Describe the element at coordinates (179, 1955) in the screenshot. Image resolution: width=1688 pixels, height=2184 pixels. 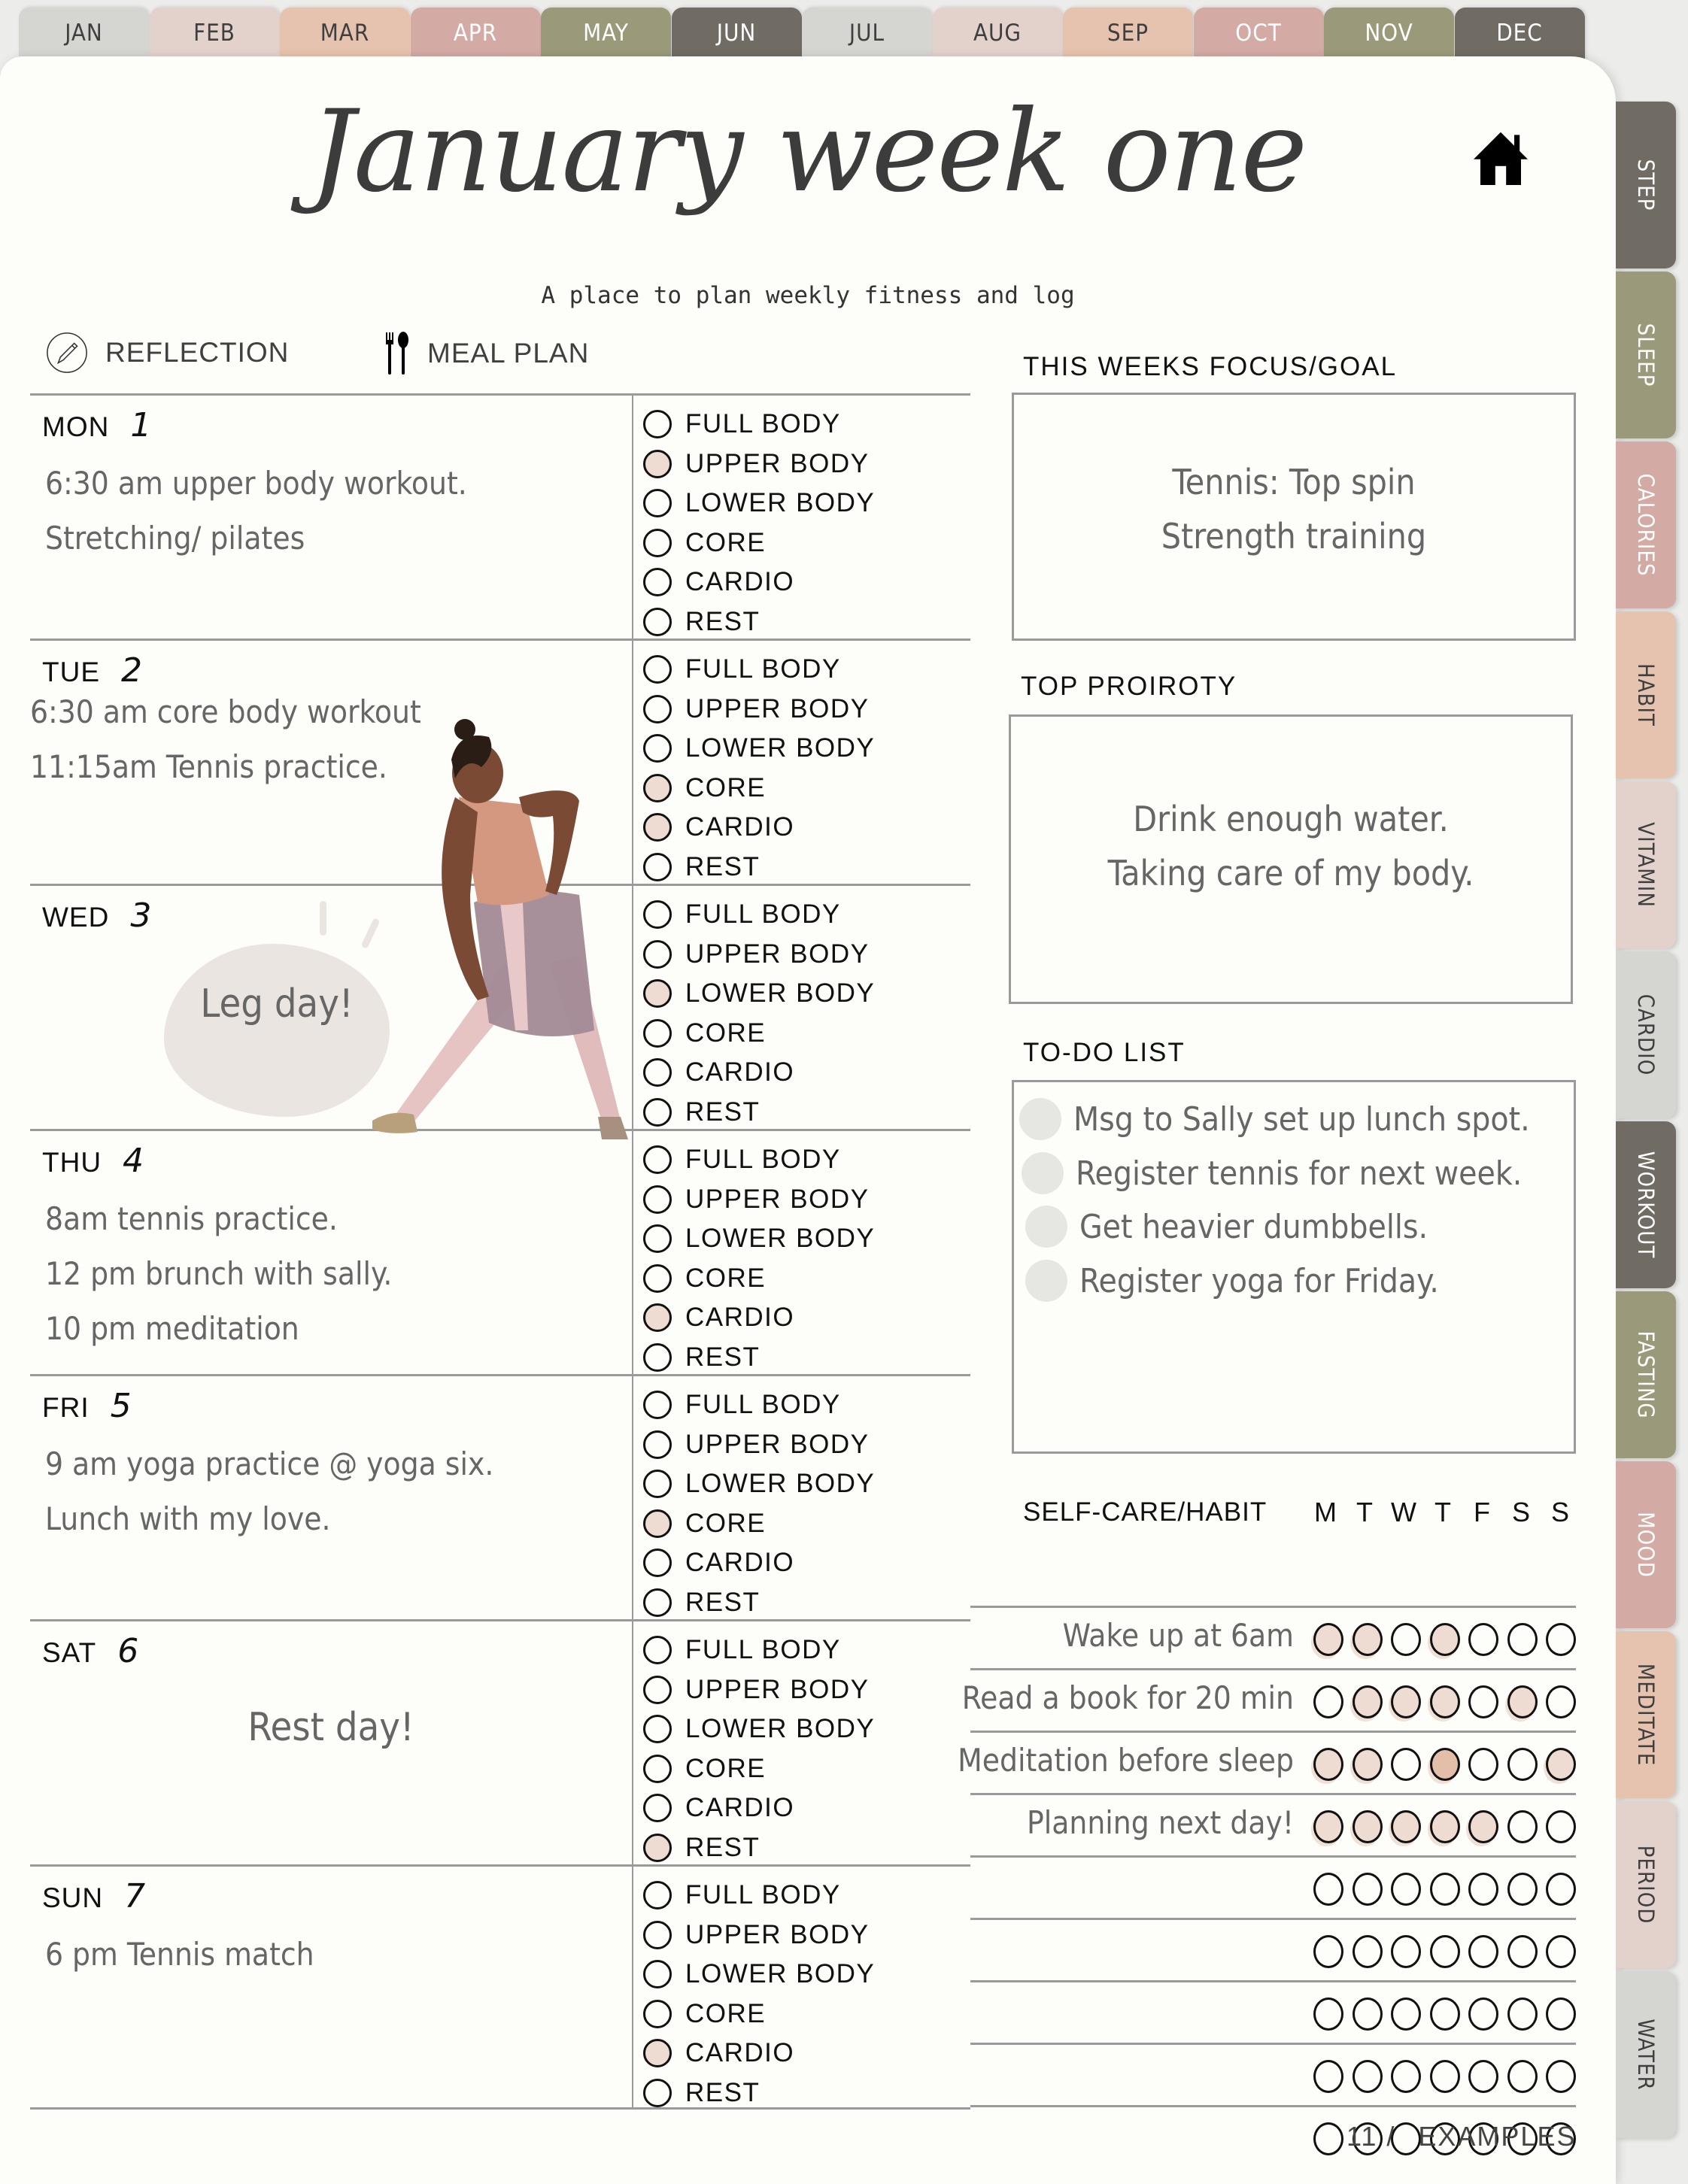
I see `day-notes: 6 pm Tennis match` at that location.